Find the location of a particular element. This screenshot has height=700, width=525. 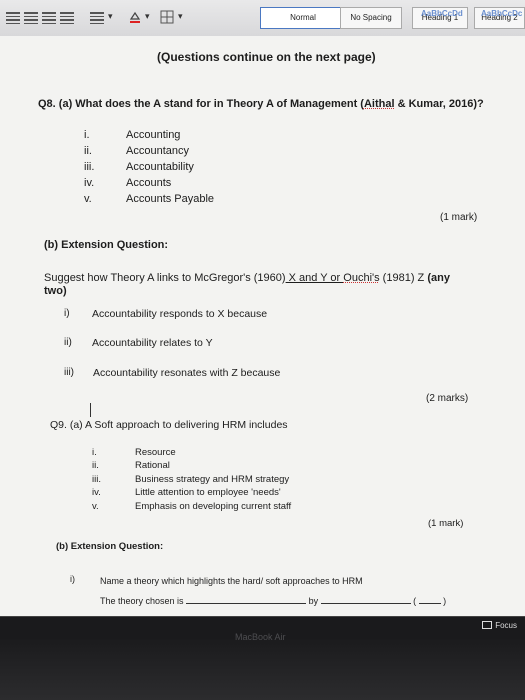

q8-marks-b: (2 marks) is located at coordinates (447, 398).